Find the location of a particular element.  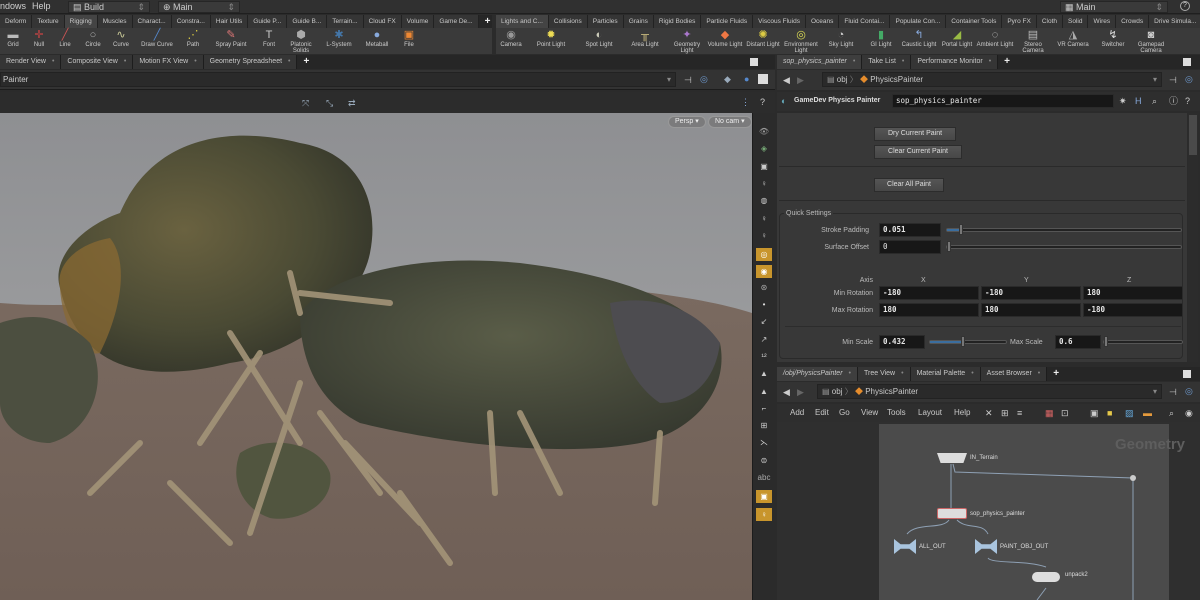

render-region-icon: ▣ is located at coordinates (764, 497).